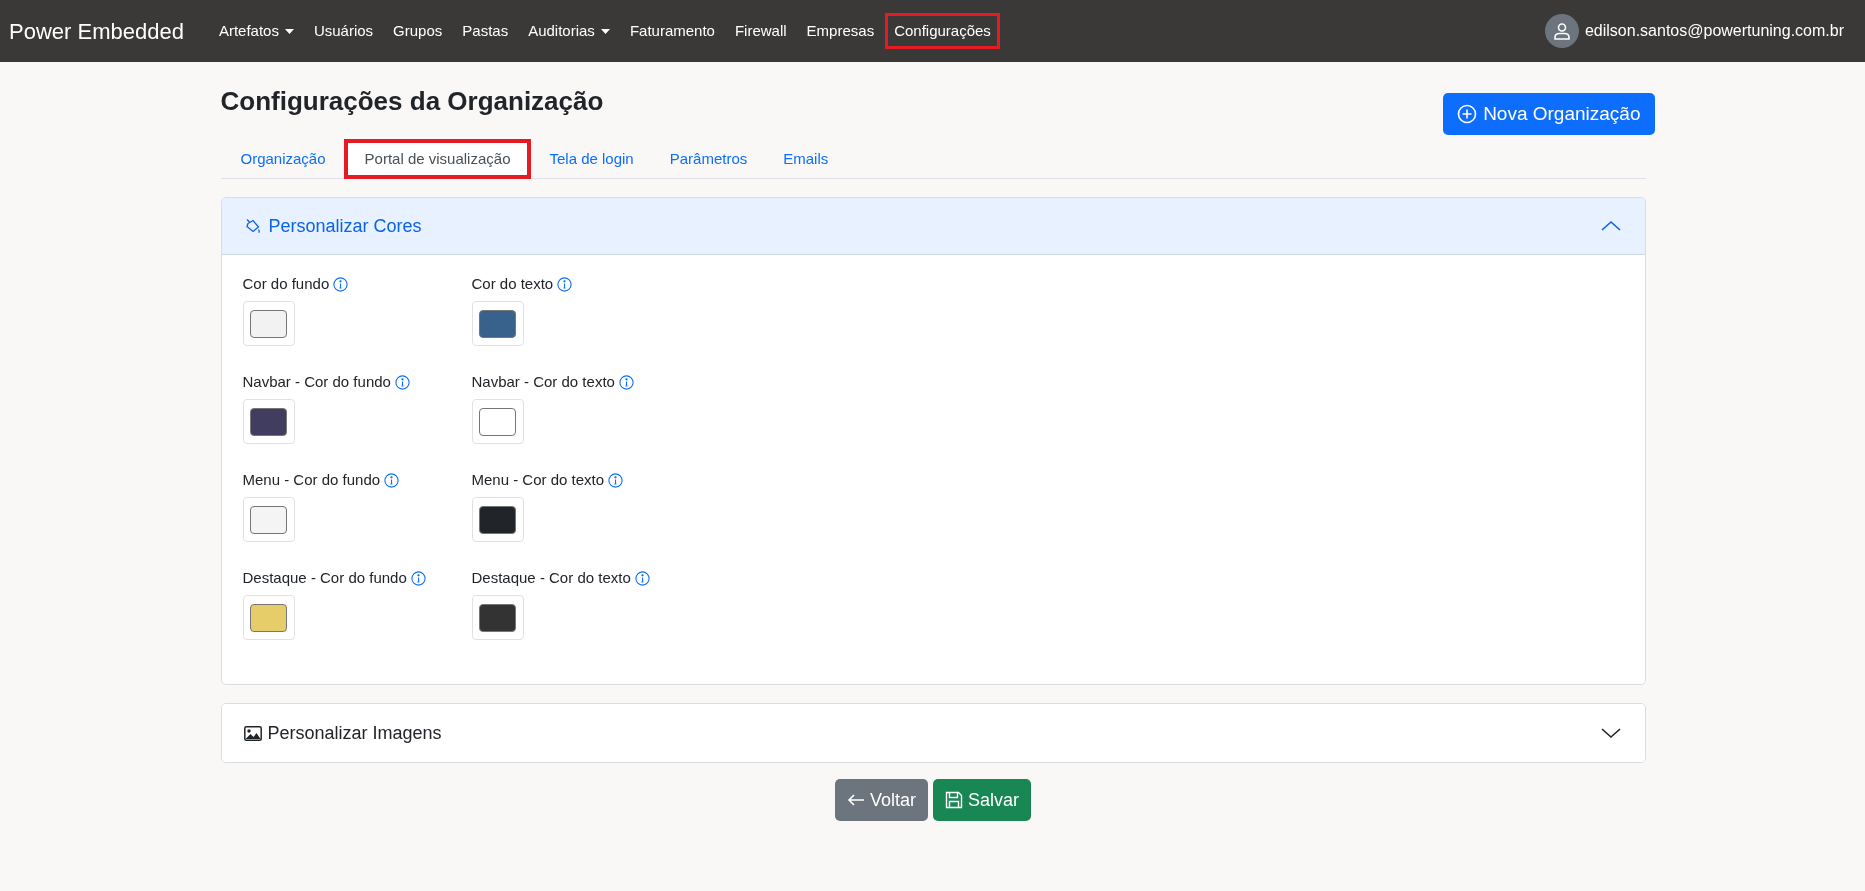 The height and width of the screenshot is (891, 1865). I want to click on field-label: Menu - Cor do fundo, so click(311, 479).